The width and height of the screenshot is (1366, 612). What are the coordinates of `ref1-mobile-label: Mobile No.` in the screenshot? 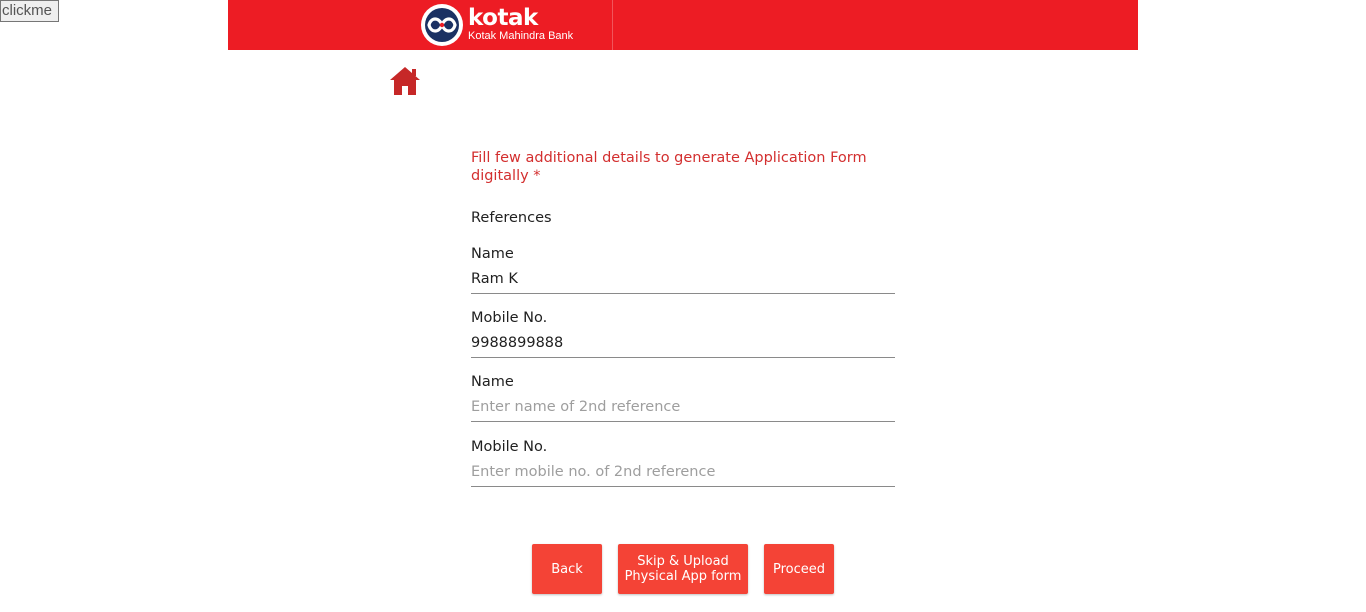 It's located at (509, 318).